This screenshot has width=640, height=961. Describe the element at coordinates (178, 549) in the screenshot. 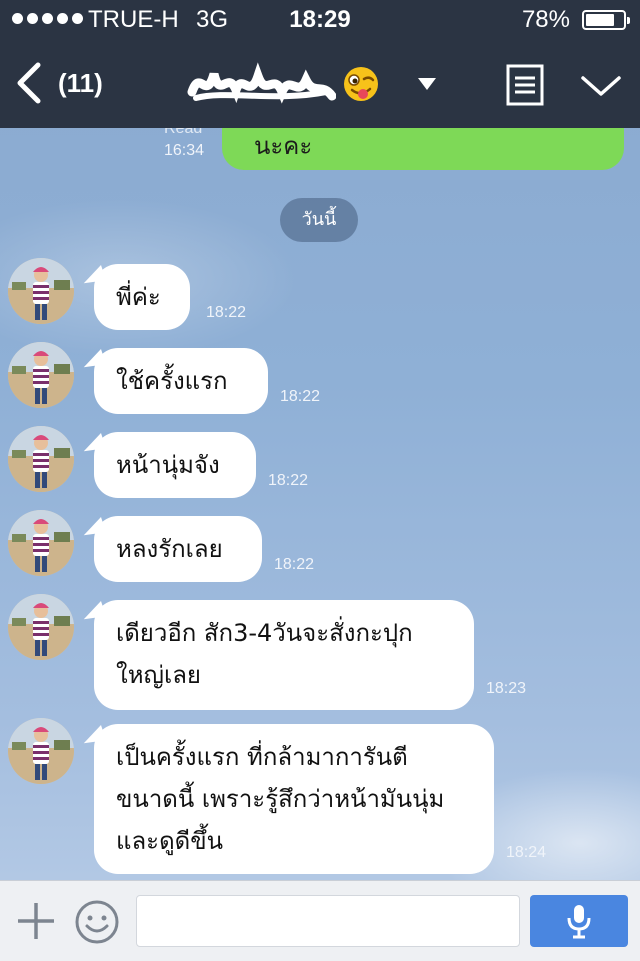

I see `message-bubble: หลงรักเลย` at that location.